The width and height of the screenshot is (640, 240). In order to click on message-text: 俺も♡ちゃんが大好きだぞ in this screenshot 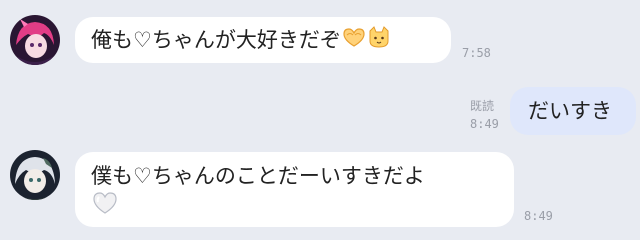, I will do `click(216, 40)`.